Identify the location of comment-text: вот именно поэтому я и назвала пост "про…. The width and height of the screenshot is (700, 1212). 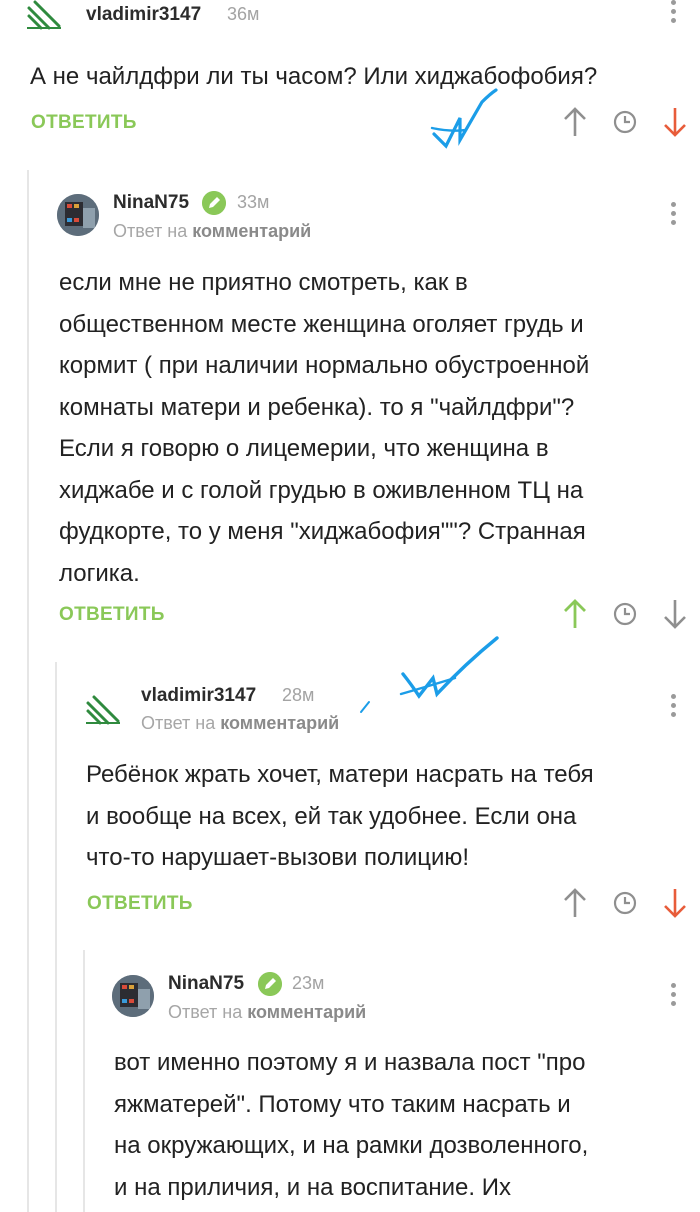
(351, 1125).